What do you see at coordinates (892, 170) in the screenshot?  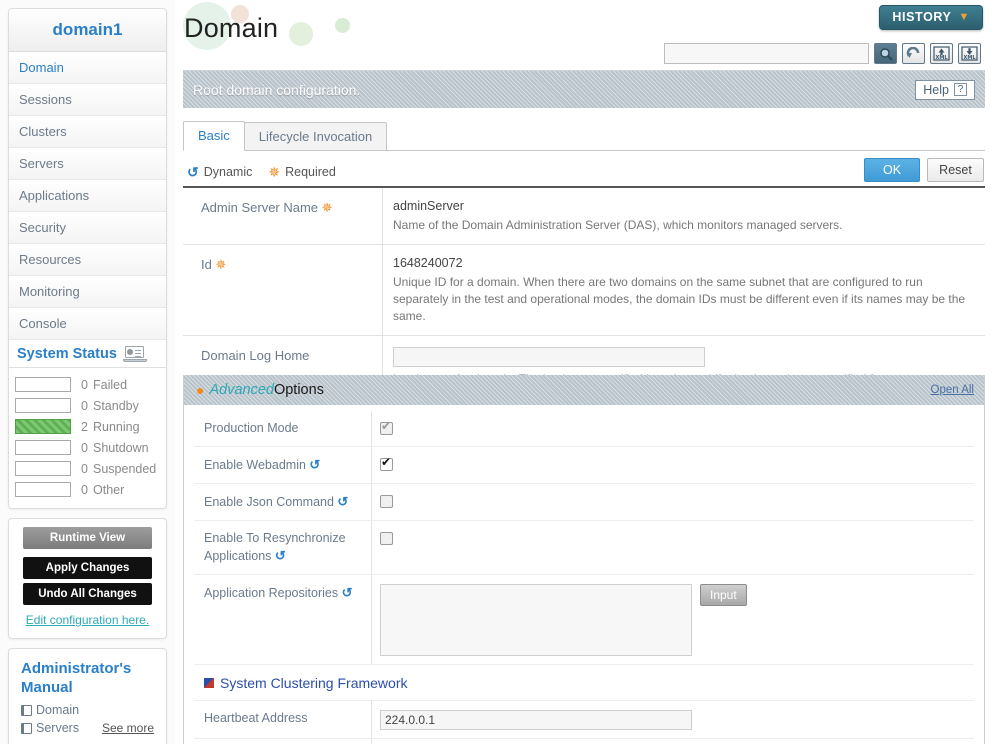 I see `ok-button: OK` at bounding box center [892, 170].